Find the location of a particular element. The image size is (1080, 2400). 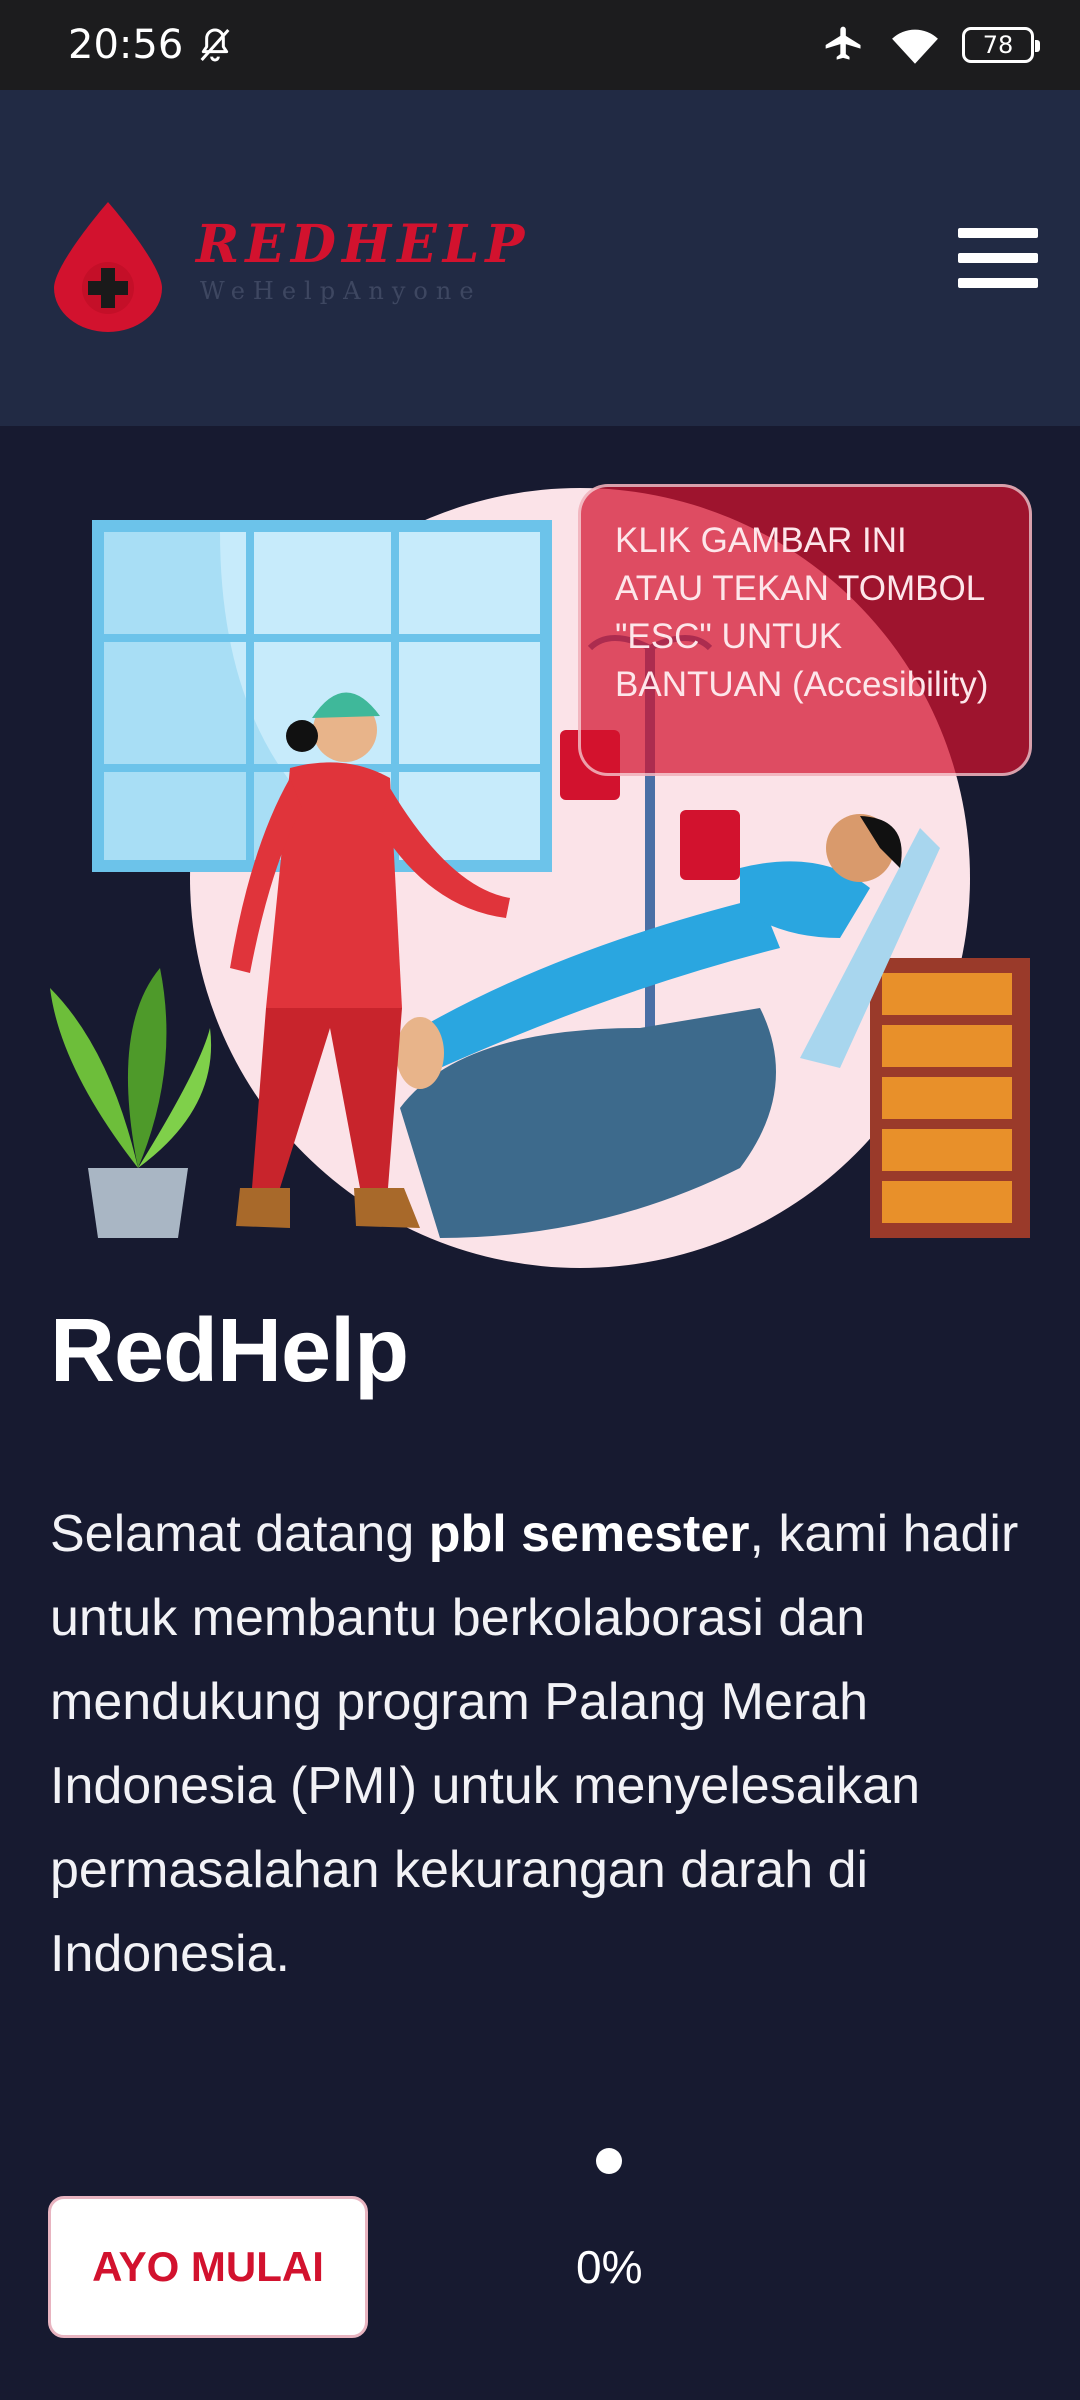

progress-dot is located at coordinates (609, 2161).